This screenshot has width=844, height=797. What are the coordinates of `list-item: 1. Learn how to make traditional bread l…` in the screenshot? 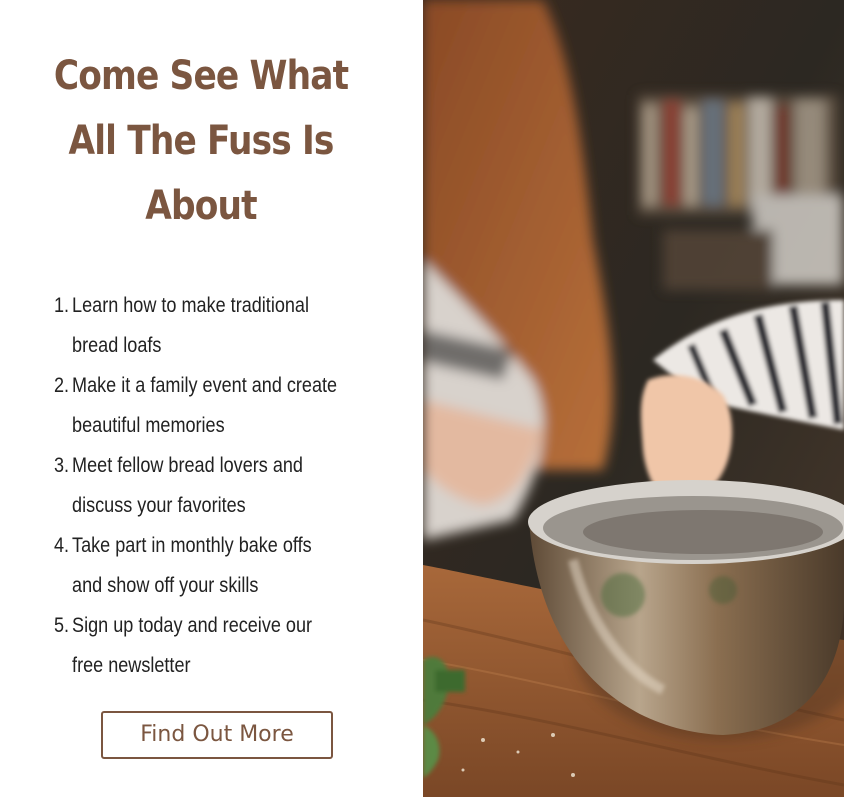 It's located at (196, 326).